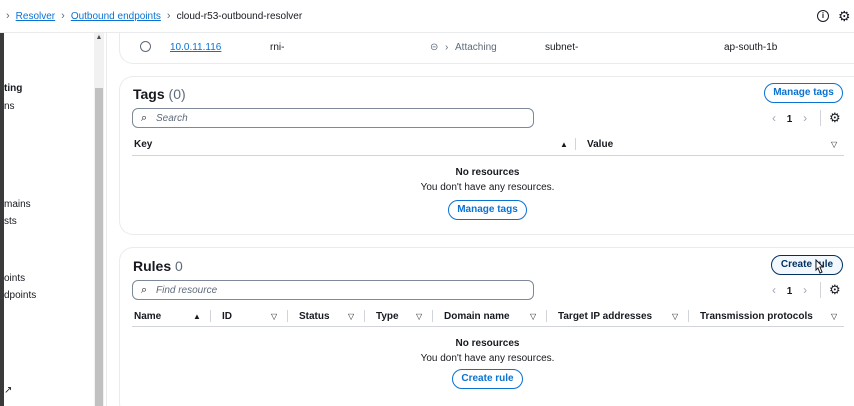 This screenshot has width=854, height=406. I want to click on rules-title: Rules 0, so click(158, 266).